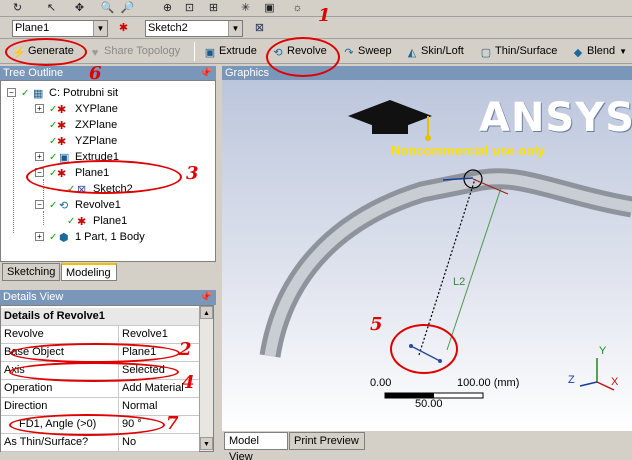 This screenshot has width=632, height=460. Describe the element at coordinates (597, 374) in the screenshot. I see `axis-triad` at that location.